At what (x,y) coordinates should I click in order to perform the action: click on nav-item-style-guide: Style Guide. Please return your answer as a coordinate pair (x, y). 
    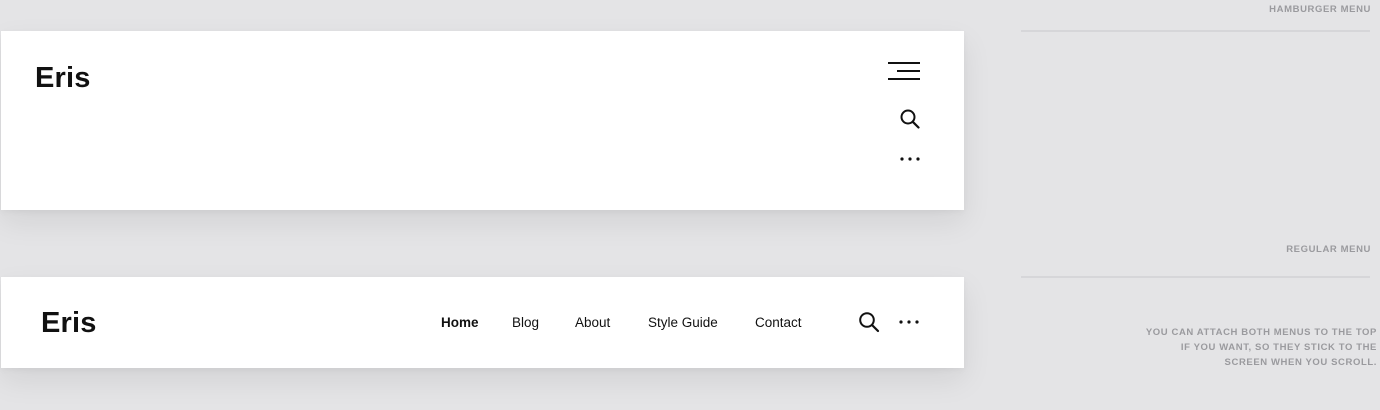
    Looking at the image, I should click on (683, 323).